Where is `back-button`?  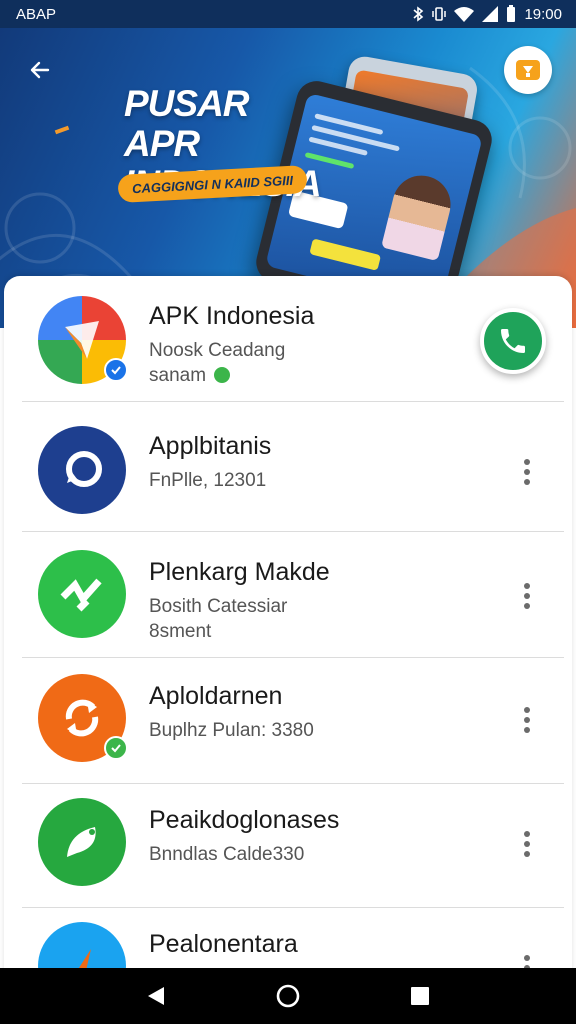
back-button is located at coordinates (40, 70).